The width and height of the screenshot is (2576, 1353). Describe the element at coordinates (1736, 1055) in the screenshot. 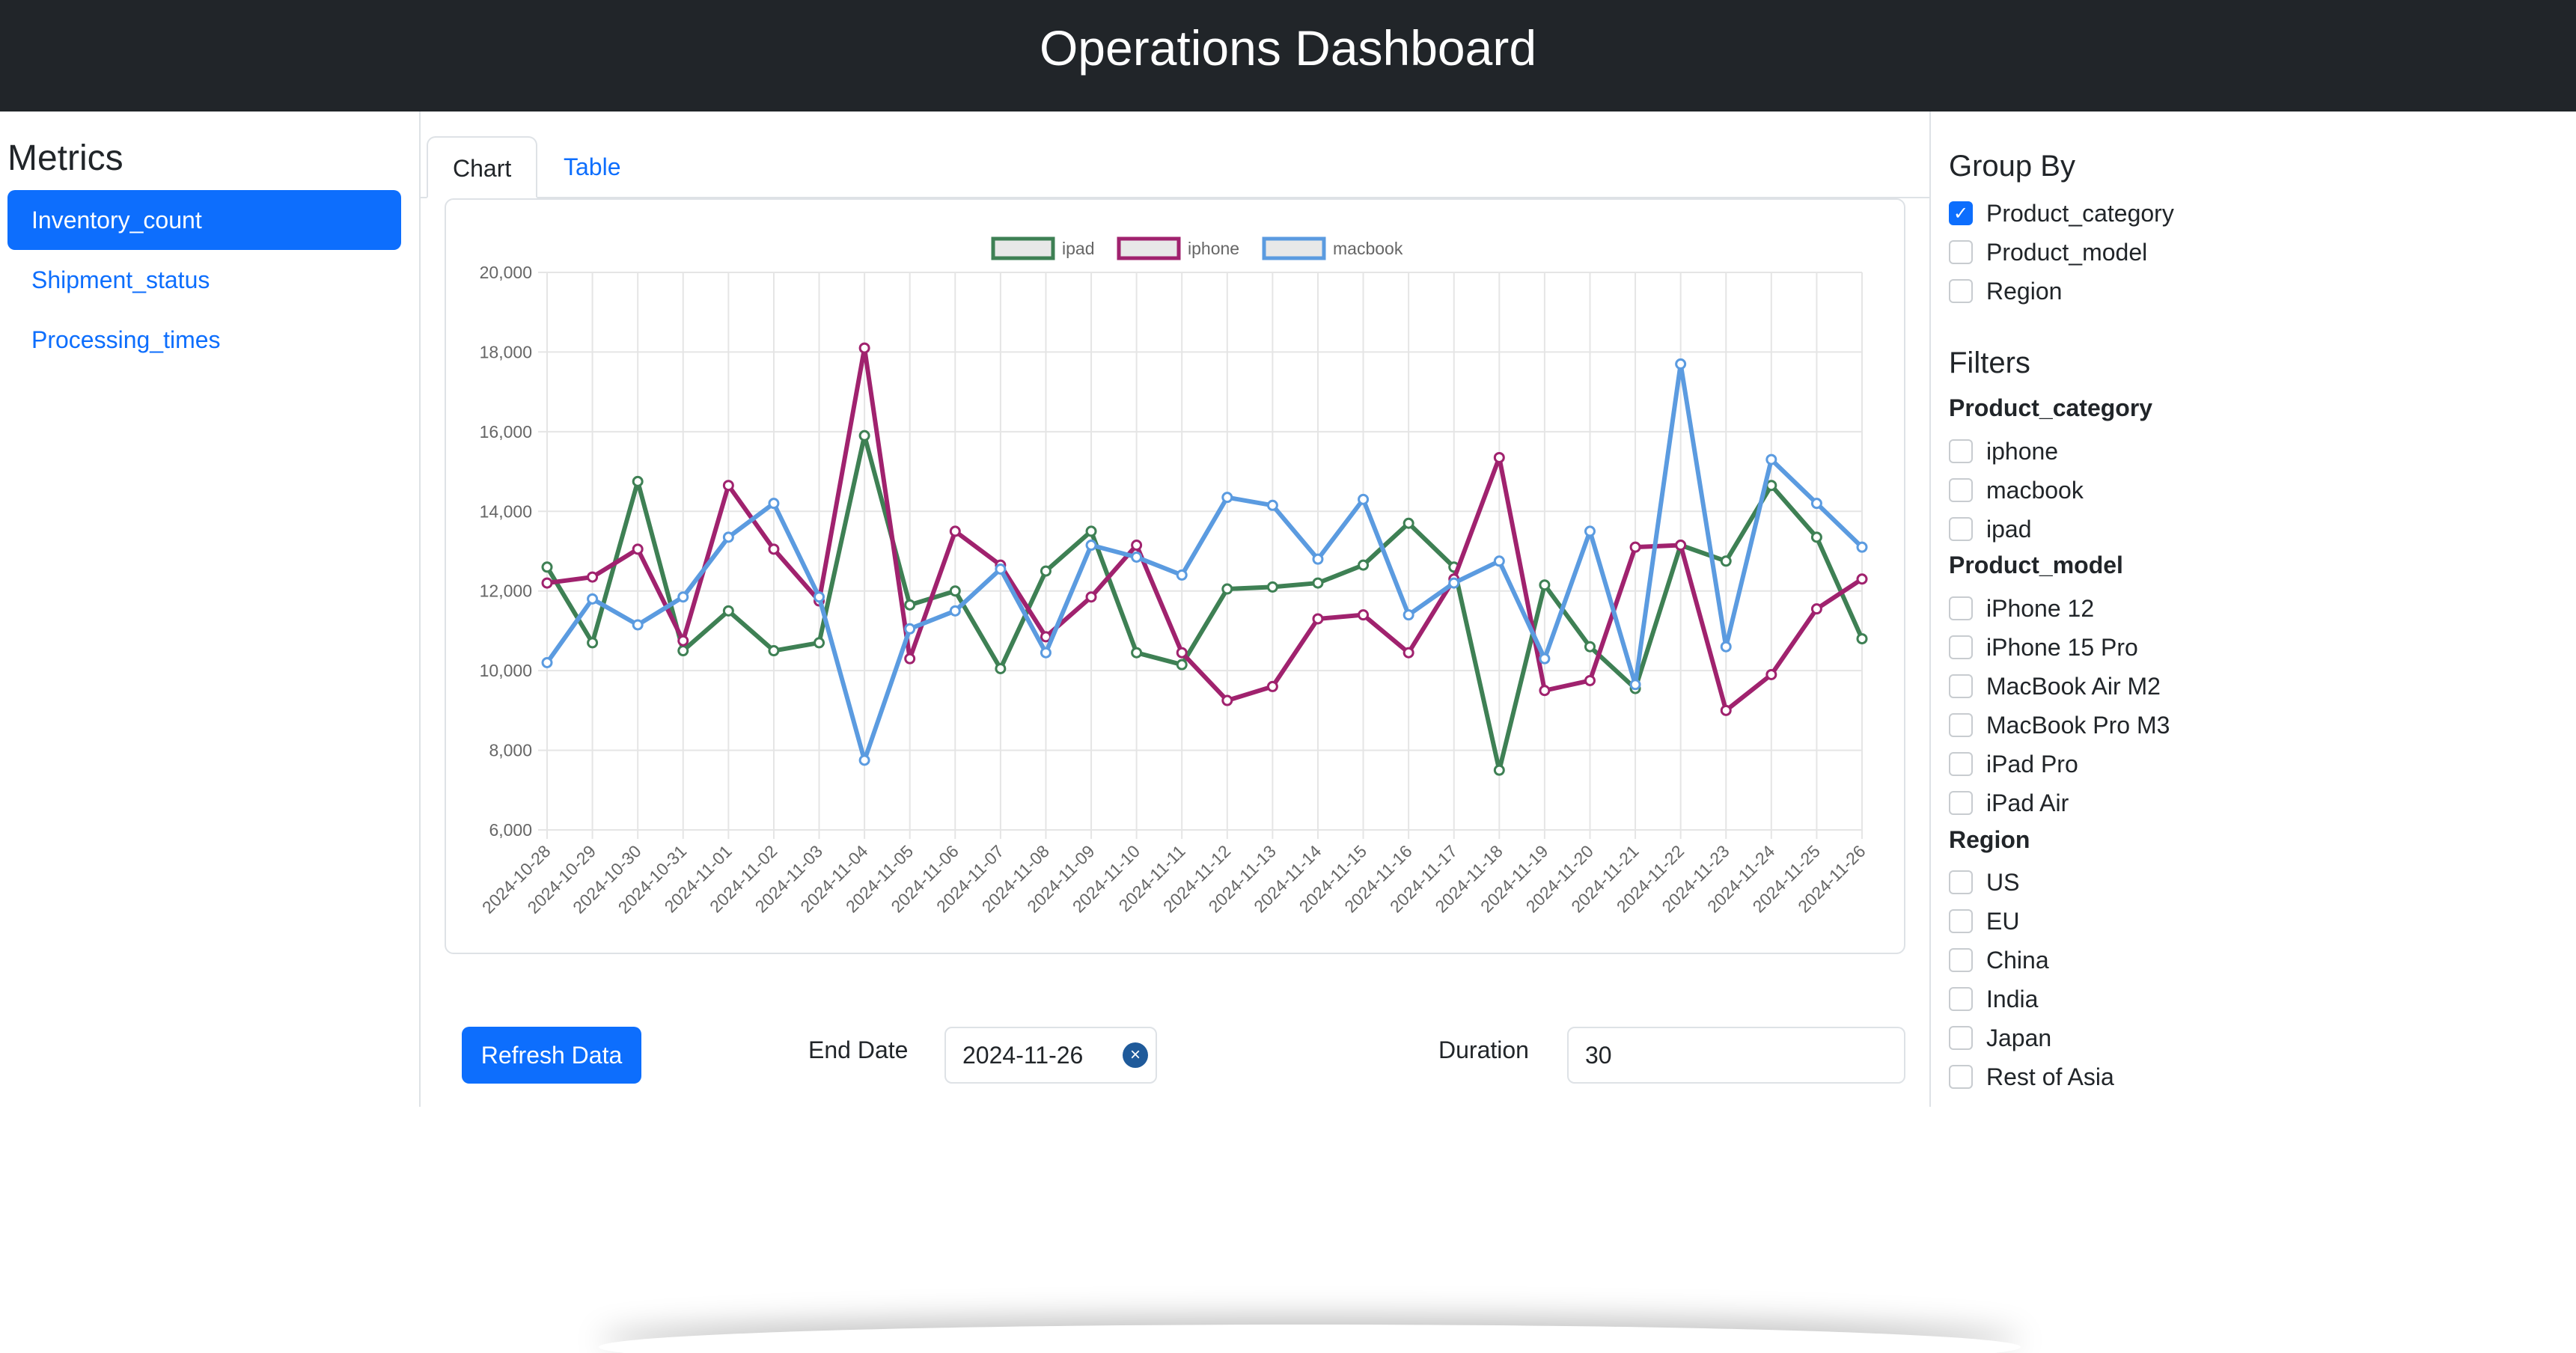

I see `duration-input` at that location.